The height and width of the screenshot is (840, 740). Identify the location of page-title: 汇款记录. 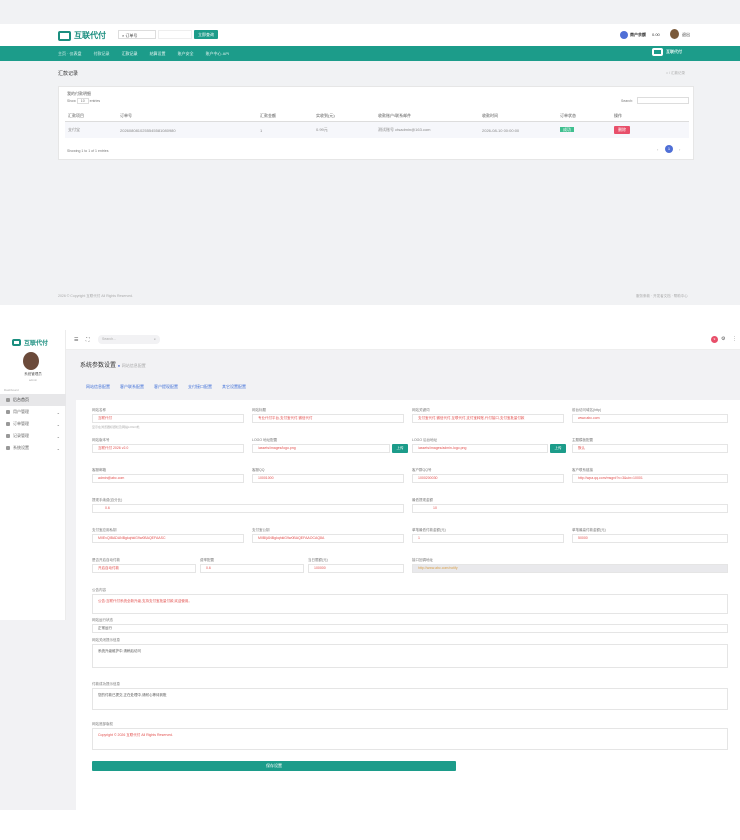
(68, 74).